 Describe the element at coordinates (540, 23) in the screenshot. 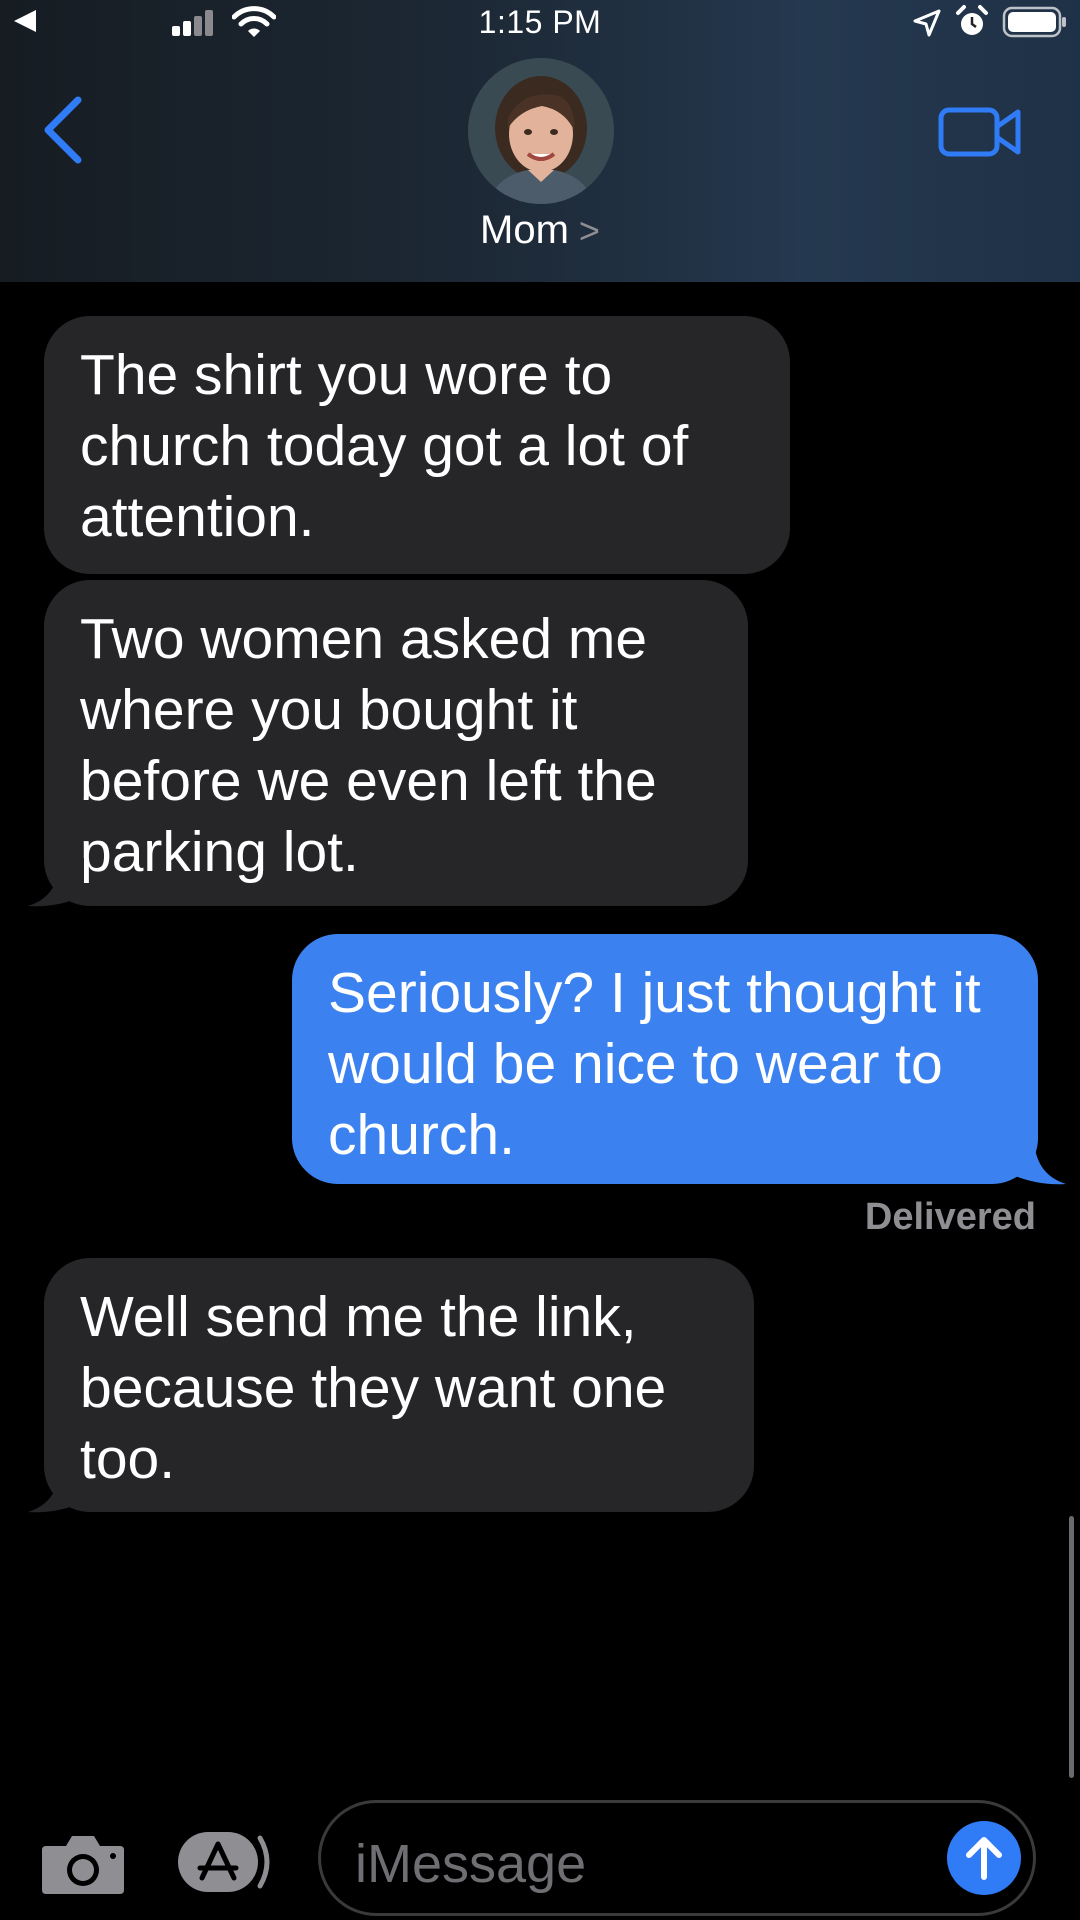

I see `status-bar: 1:15 PM` at that location.